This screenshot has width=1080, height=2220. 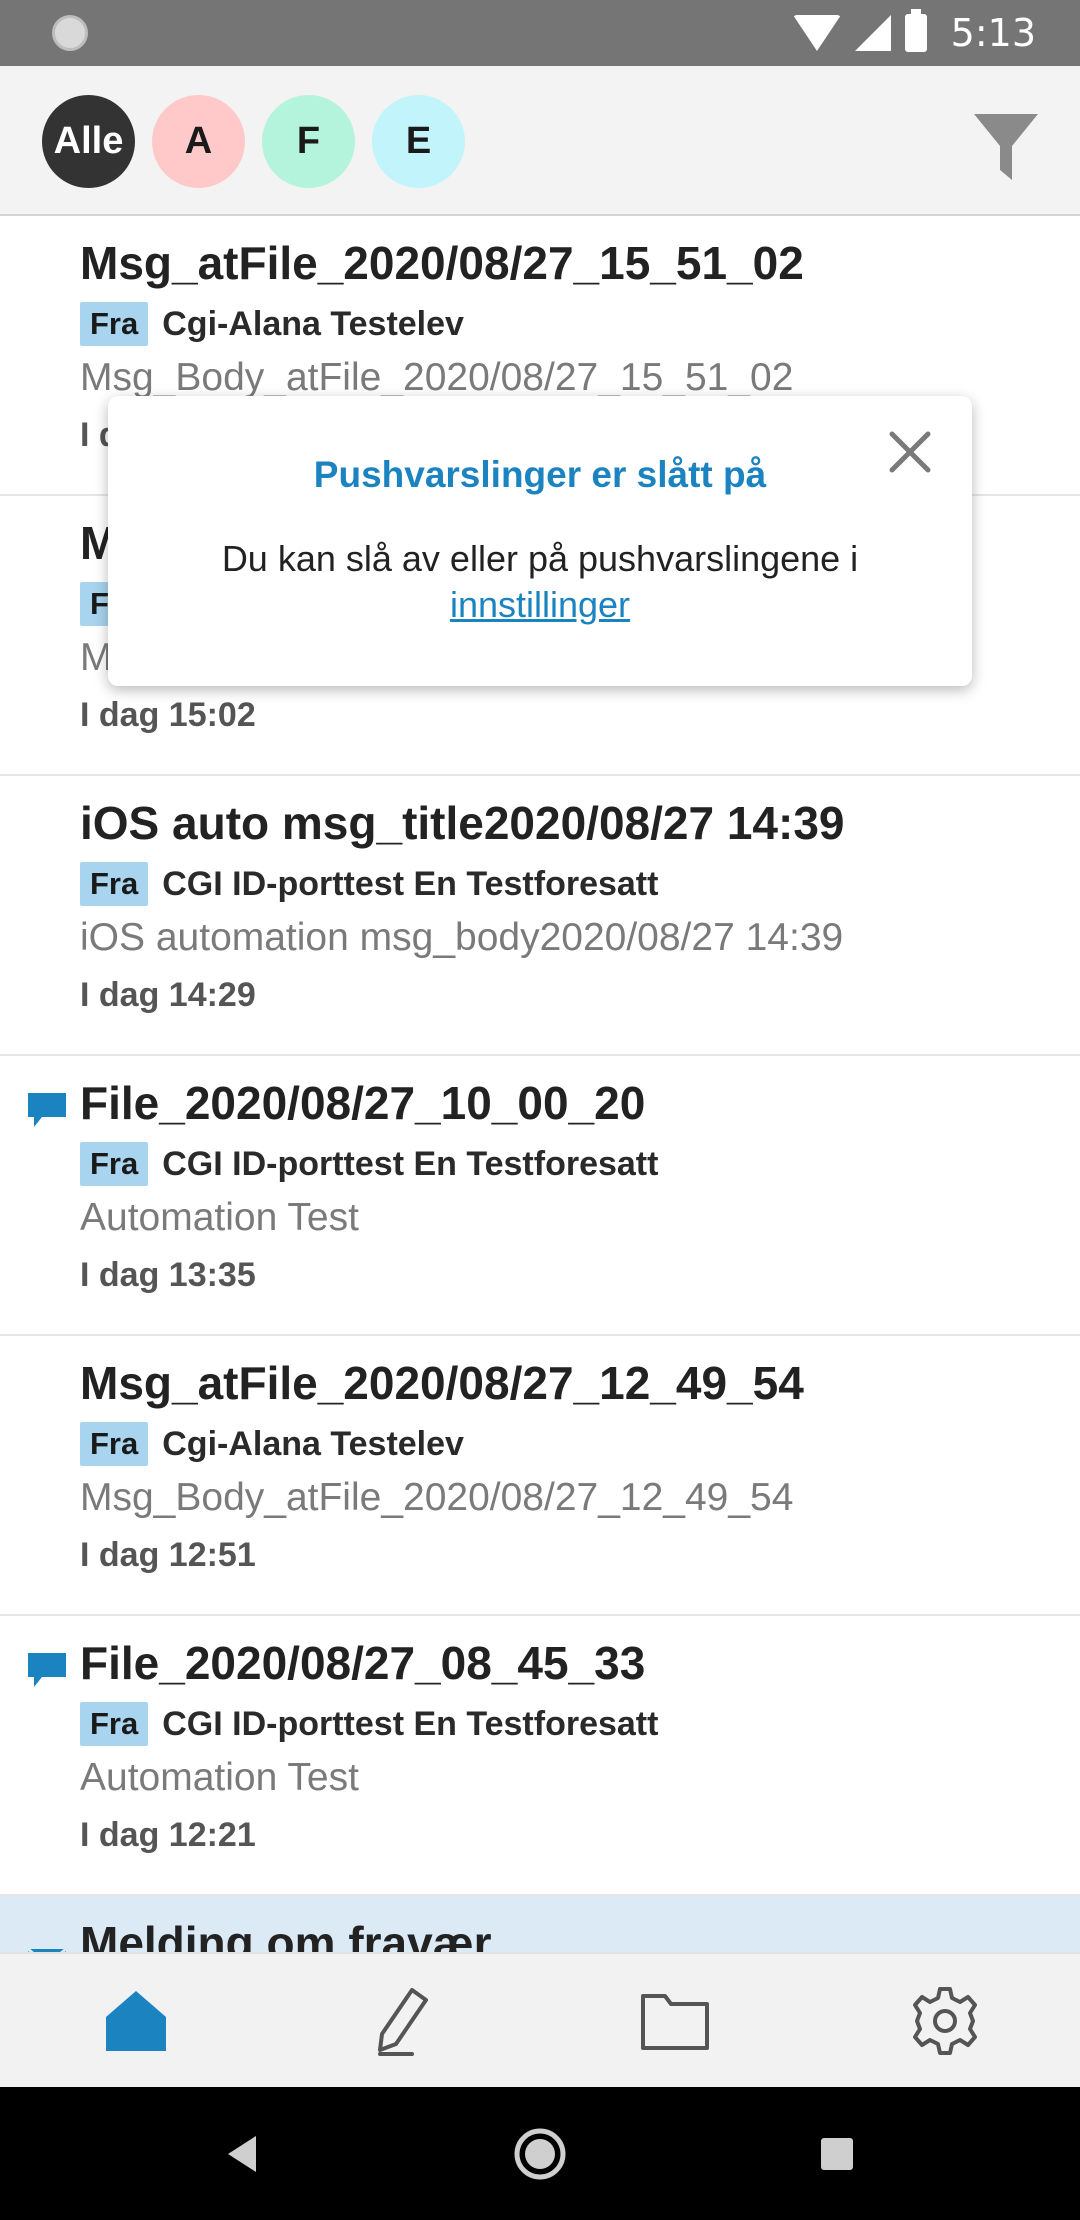 I want to click on message-time: I dag 12:21, so click(x=168, y=1835).